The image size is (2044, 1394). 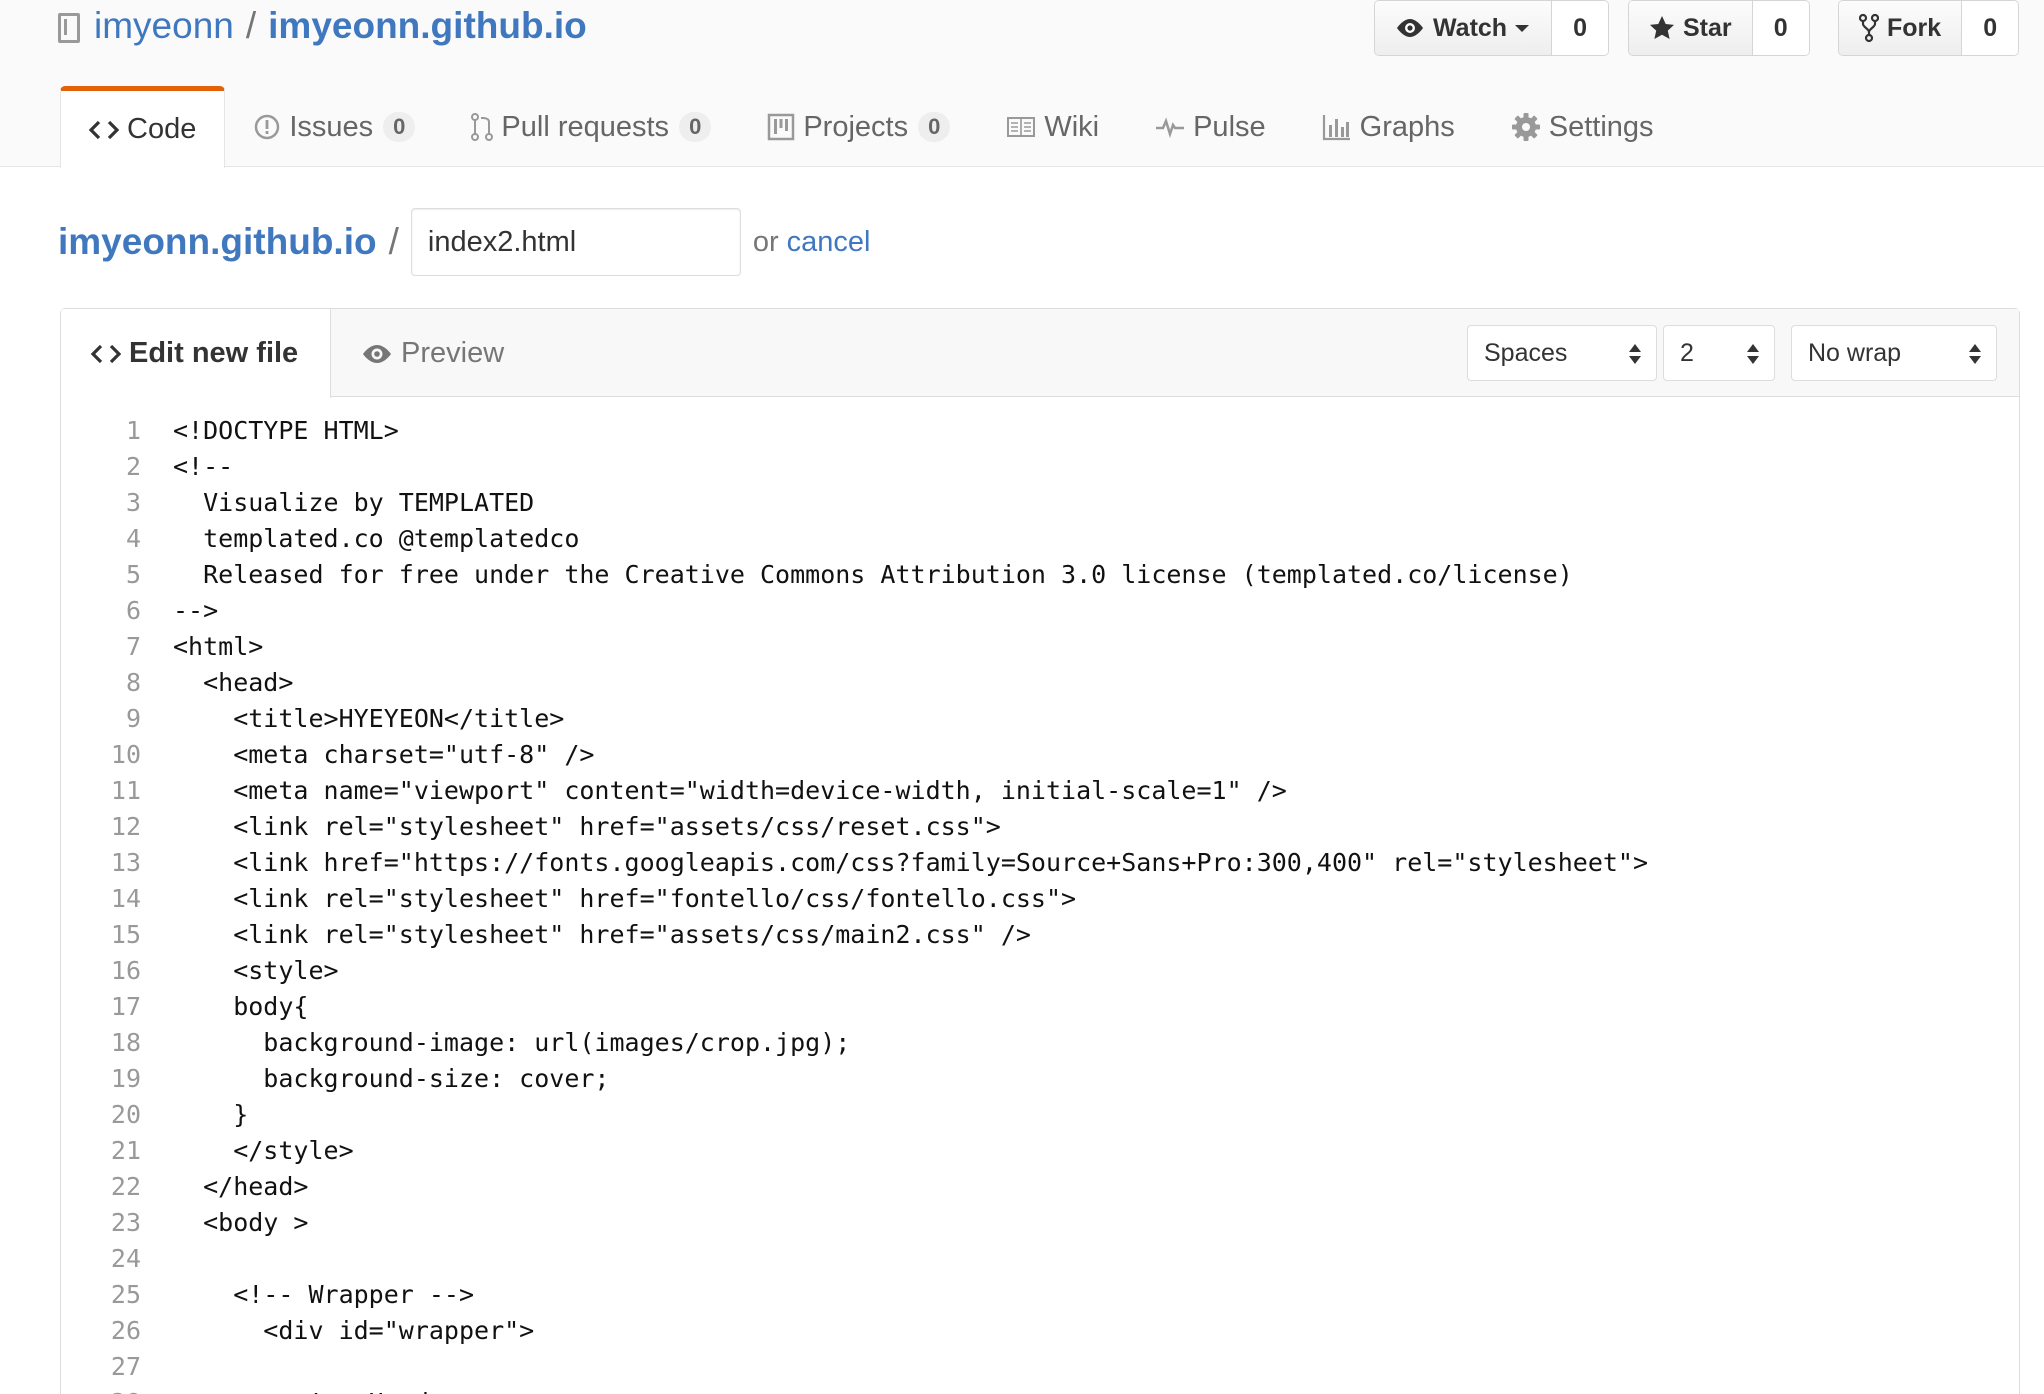 I want to click on line-content: <!--, so click(x=187, y=466).